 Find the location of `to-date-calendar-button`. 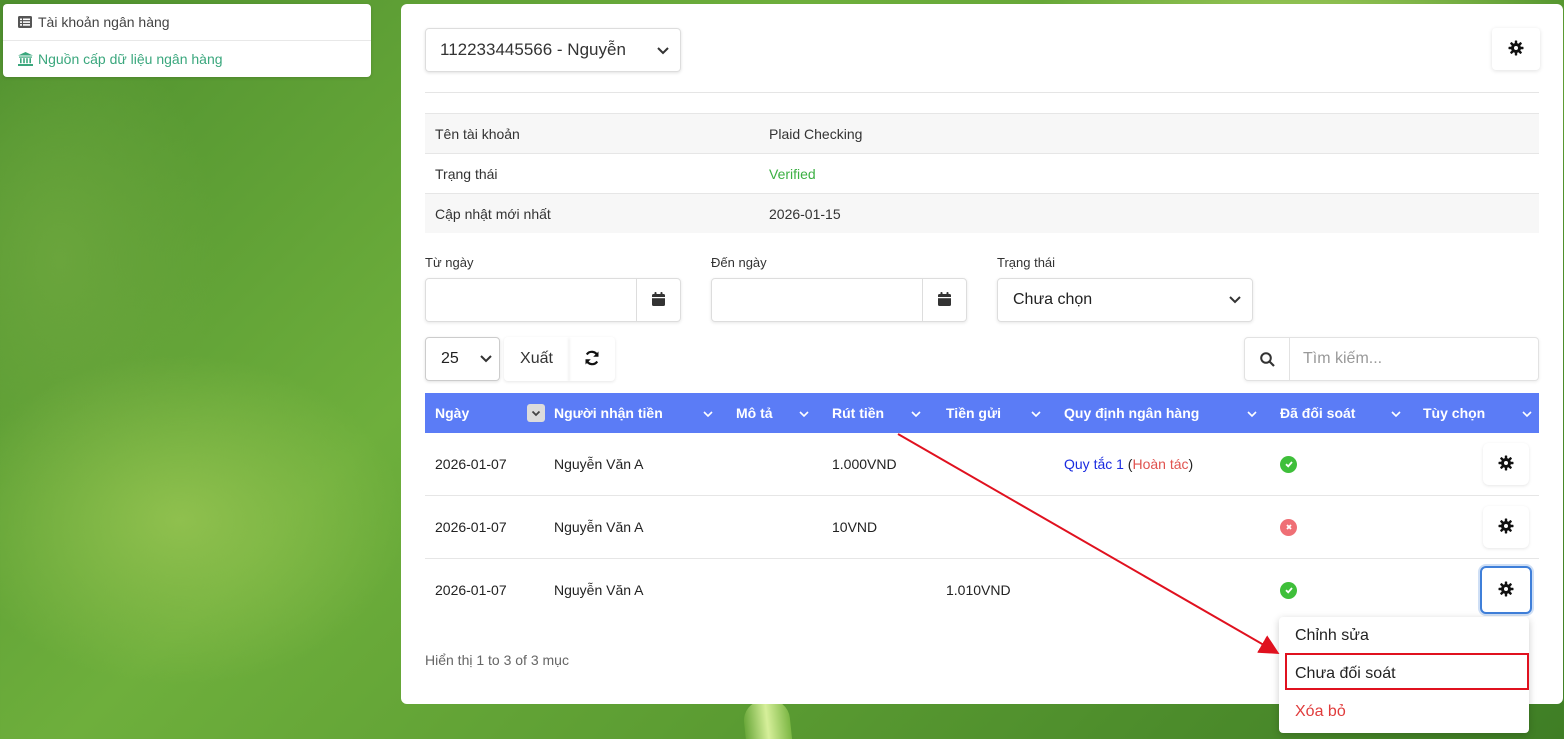

to-date-calendar-button is located at coordinates (944, 300).